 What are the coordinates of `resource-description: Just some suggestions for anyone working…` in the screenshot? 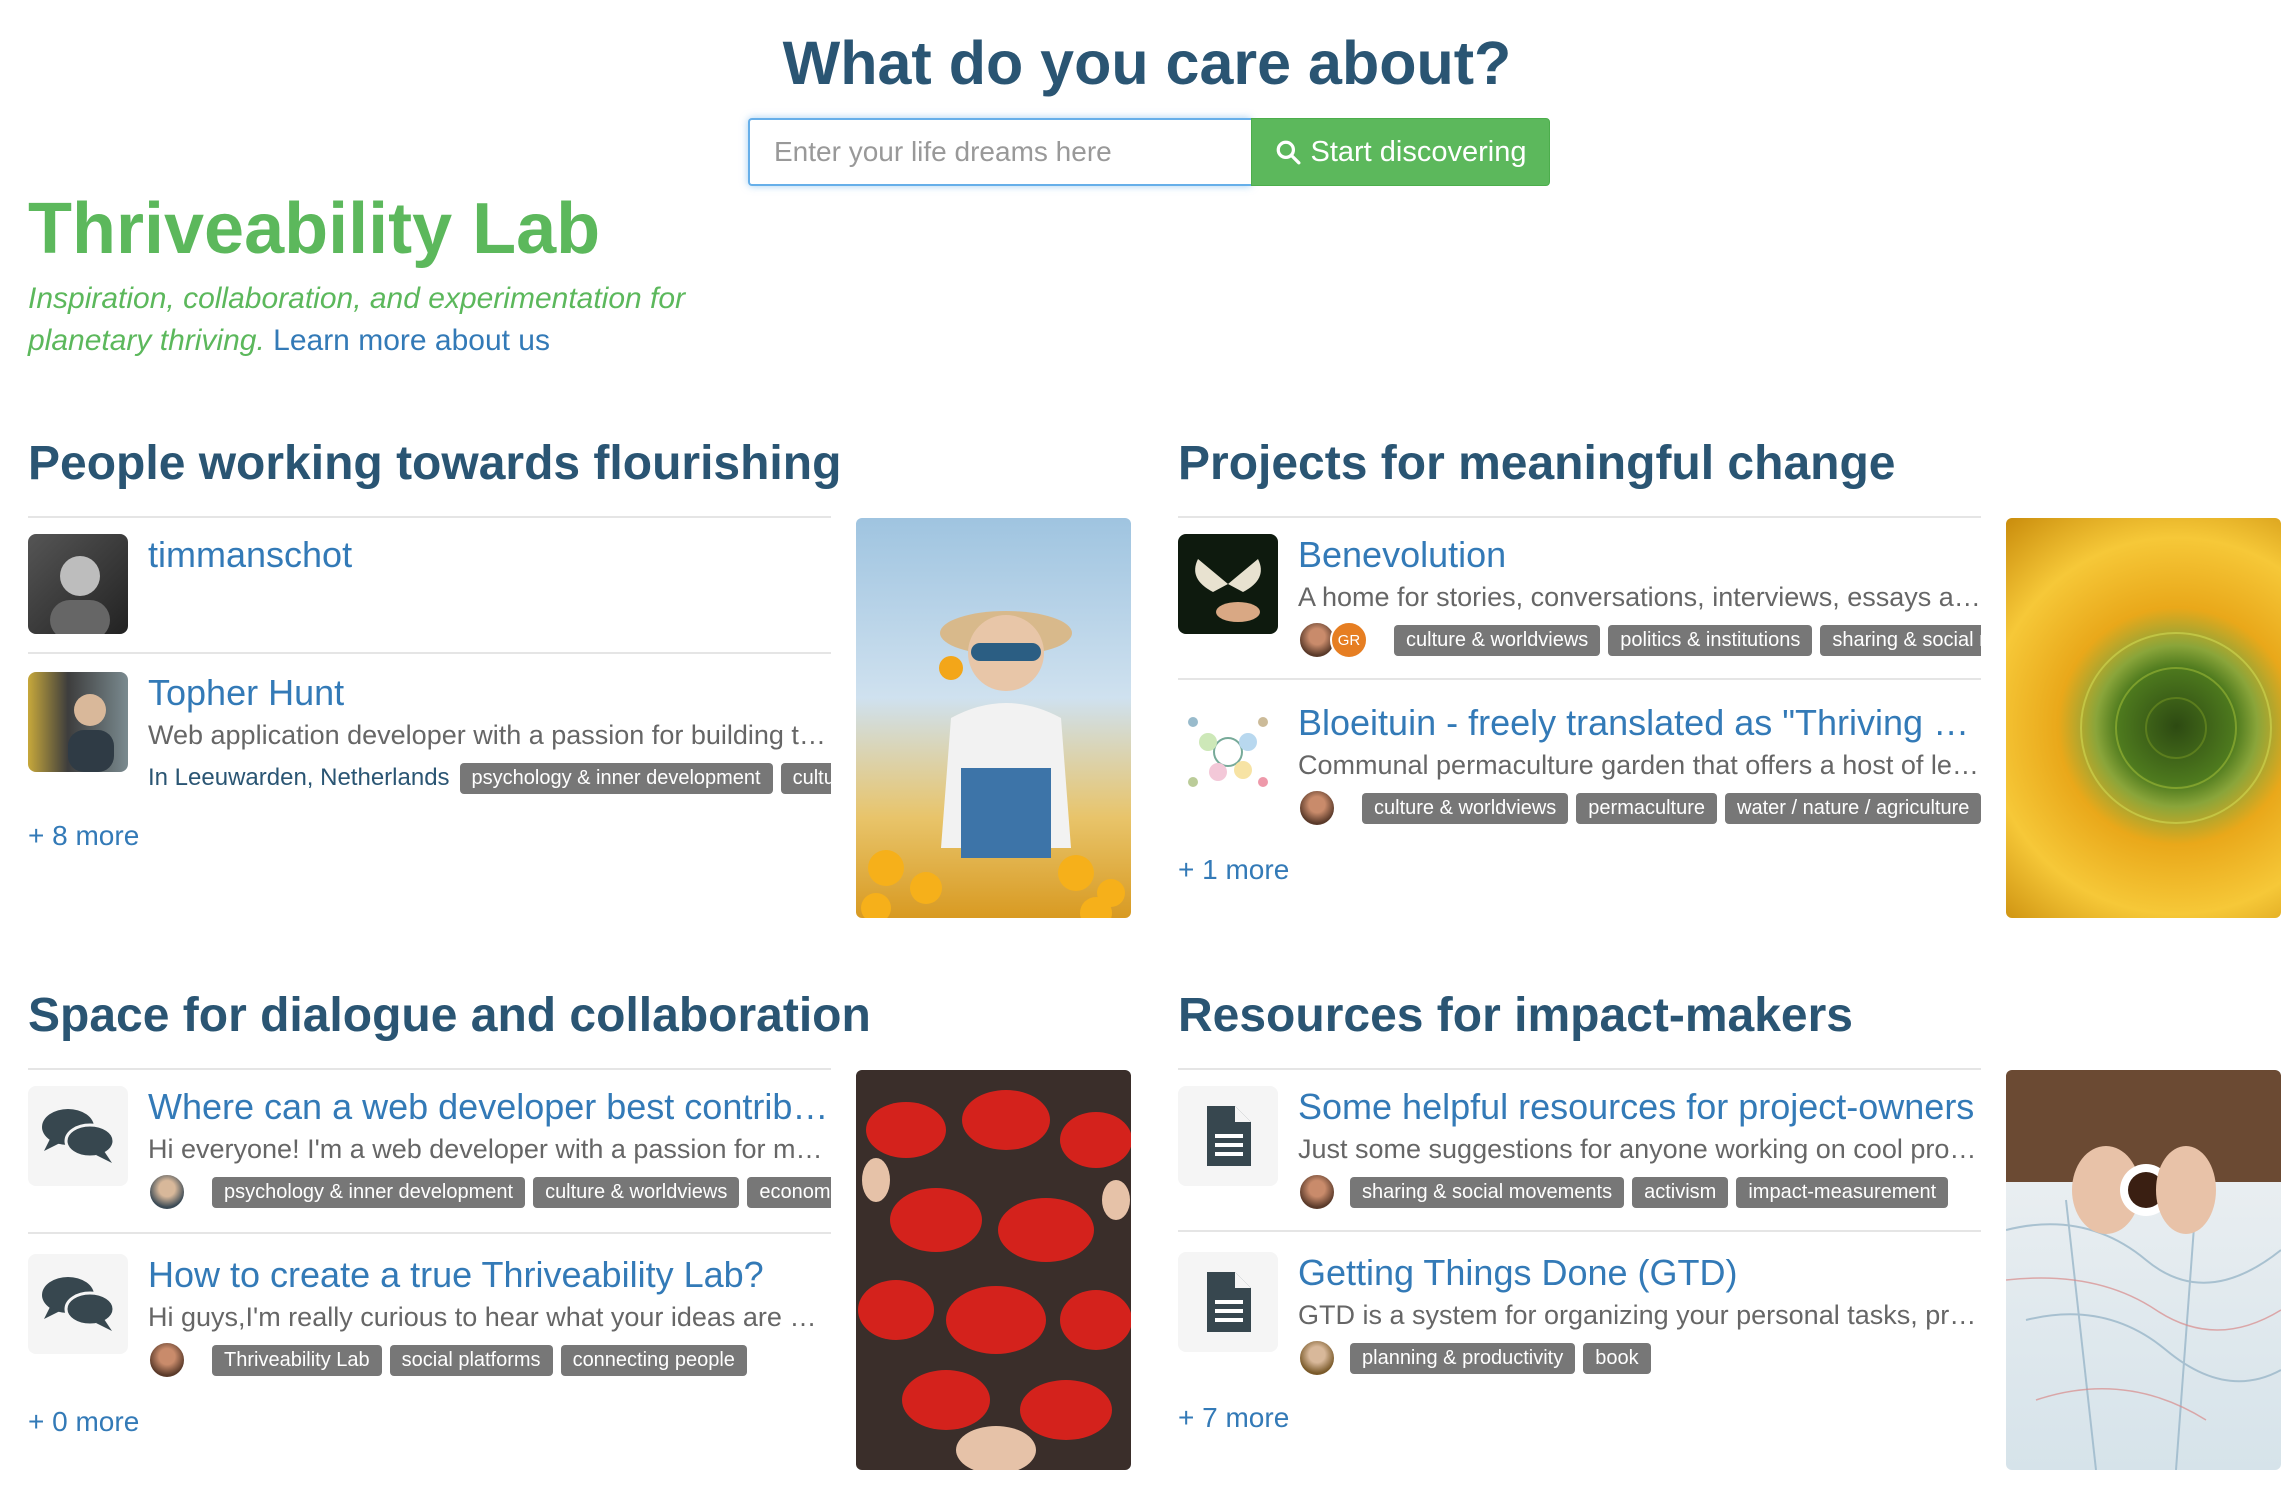 It's located at (1639, 1149).